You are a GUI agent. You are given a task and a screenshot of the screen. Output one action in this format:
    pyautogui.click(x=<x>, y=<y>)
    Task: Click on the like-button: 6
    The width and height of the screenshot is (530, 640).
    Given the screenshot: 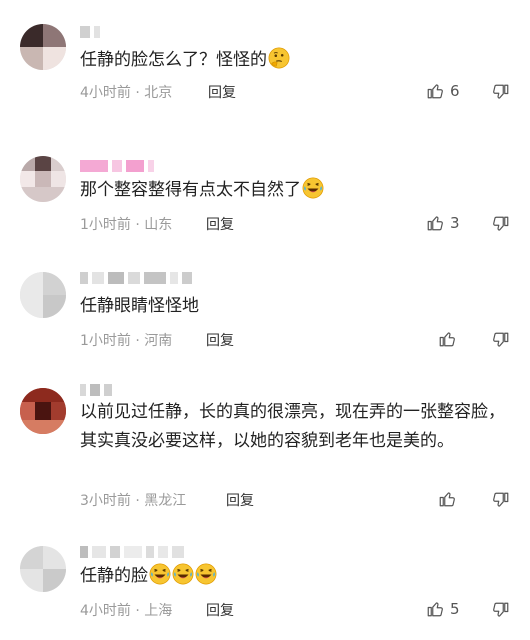 What is the action you would take?
    pyautogui.click(x=443, y=91)
    